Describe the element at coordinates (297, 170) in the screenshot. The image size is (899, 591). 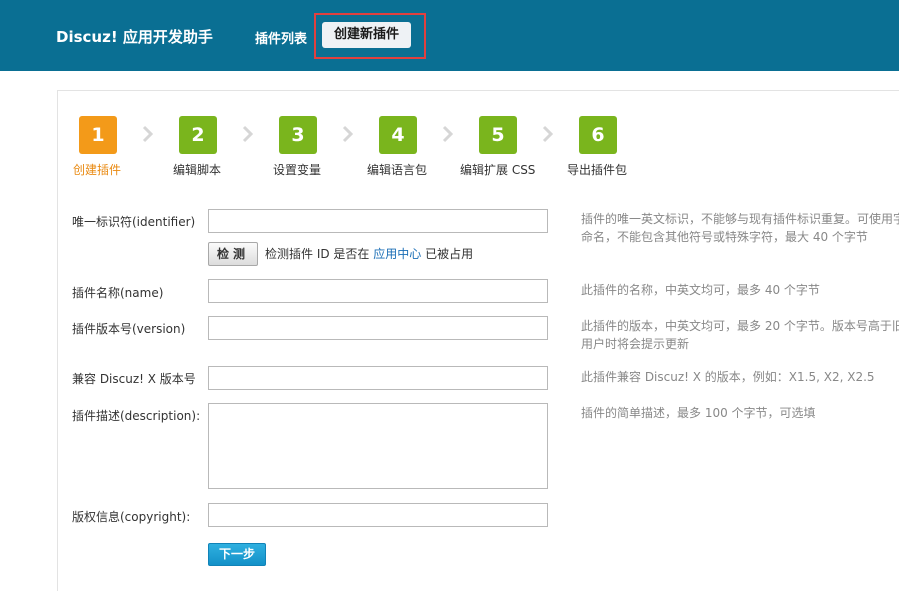
I see `step-3-label: 设置变量` at that location.